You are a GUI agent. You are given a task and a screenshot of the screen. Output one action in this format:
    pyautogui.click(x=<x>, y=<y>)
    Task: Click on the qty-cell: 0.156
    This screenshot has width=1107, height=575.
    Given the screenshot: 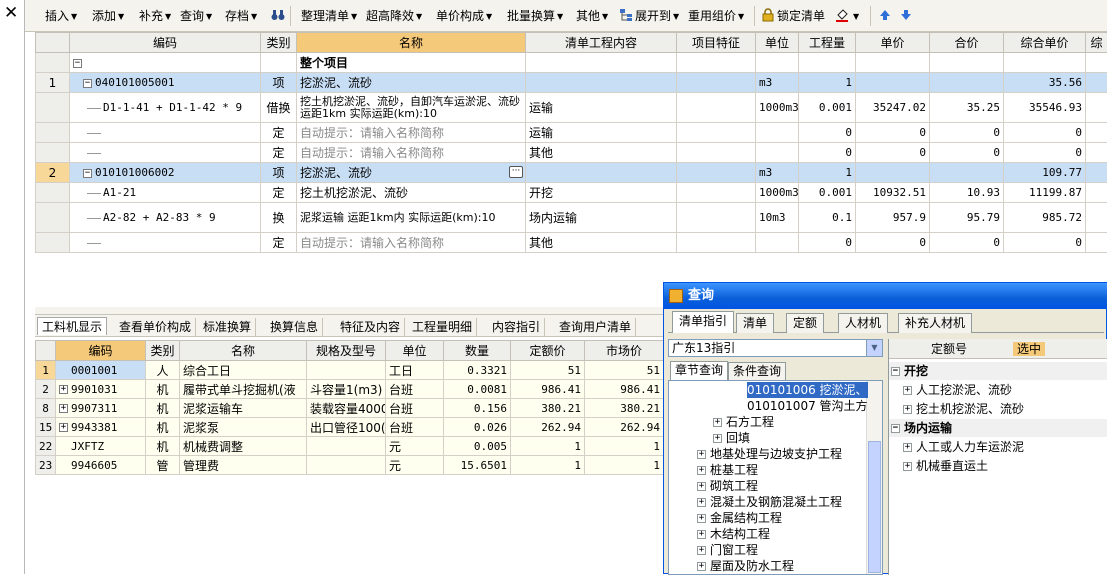 What is the action you would take?
    pyautogui.click(x=477, y=408)
    